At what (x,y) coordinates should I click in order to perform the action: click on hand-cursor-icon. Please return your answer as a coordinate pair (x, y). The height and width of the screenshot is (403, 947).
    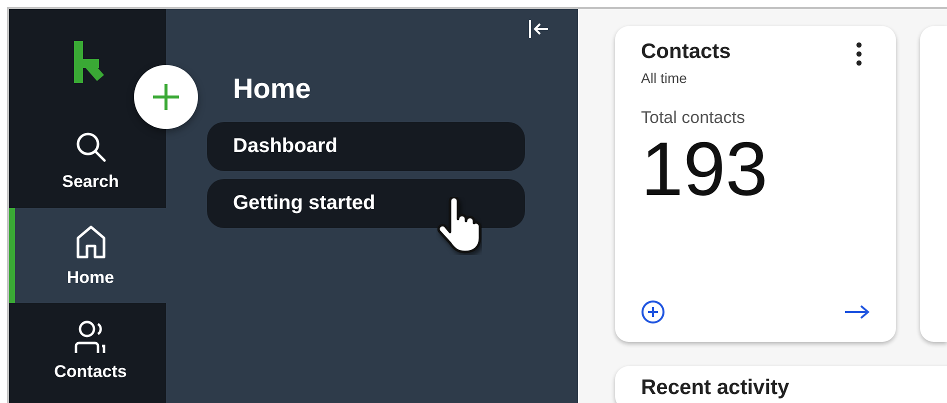
    Looking at the image, I should click on (459, 226).